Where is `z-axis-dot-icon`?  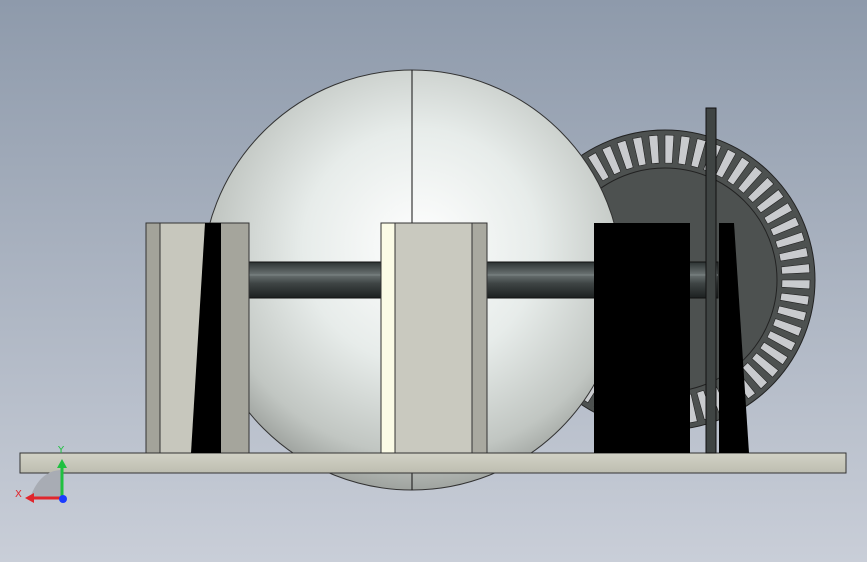 z-axis-dot-icon is located at coordinates (63, 499).